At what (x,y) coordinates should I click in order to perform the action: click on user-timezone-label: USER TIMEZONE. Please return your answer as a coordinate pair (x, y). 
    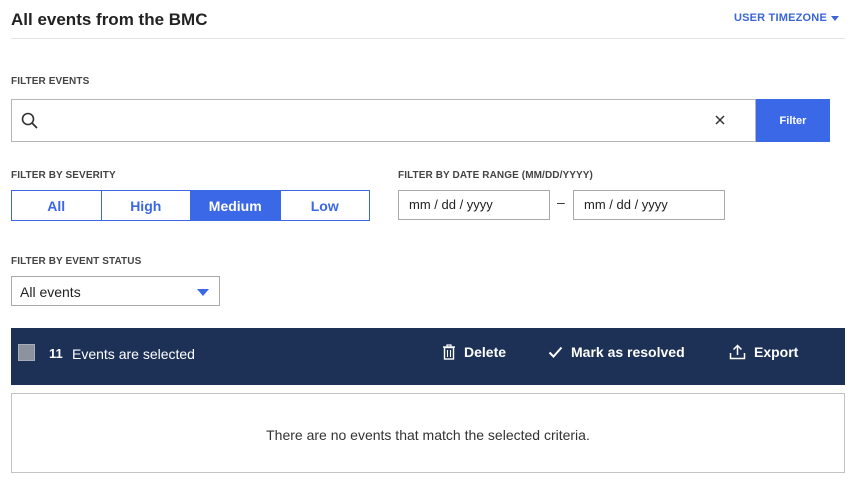
    Looking at the image, I should click on (780, 18).